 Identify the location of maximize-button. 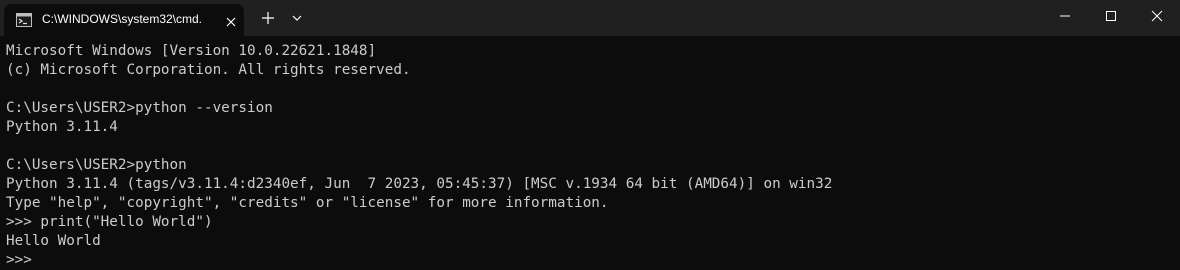
(1111, 16).